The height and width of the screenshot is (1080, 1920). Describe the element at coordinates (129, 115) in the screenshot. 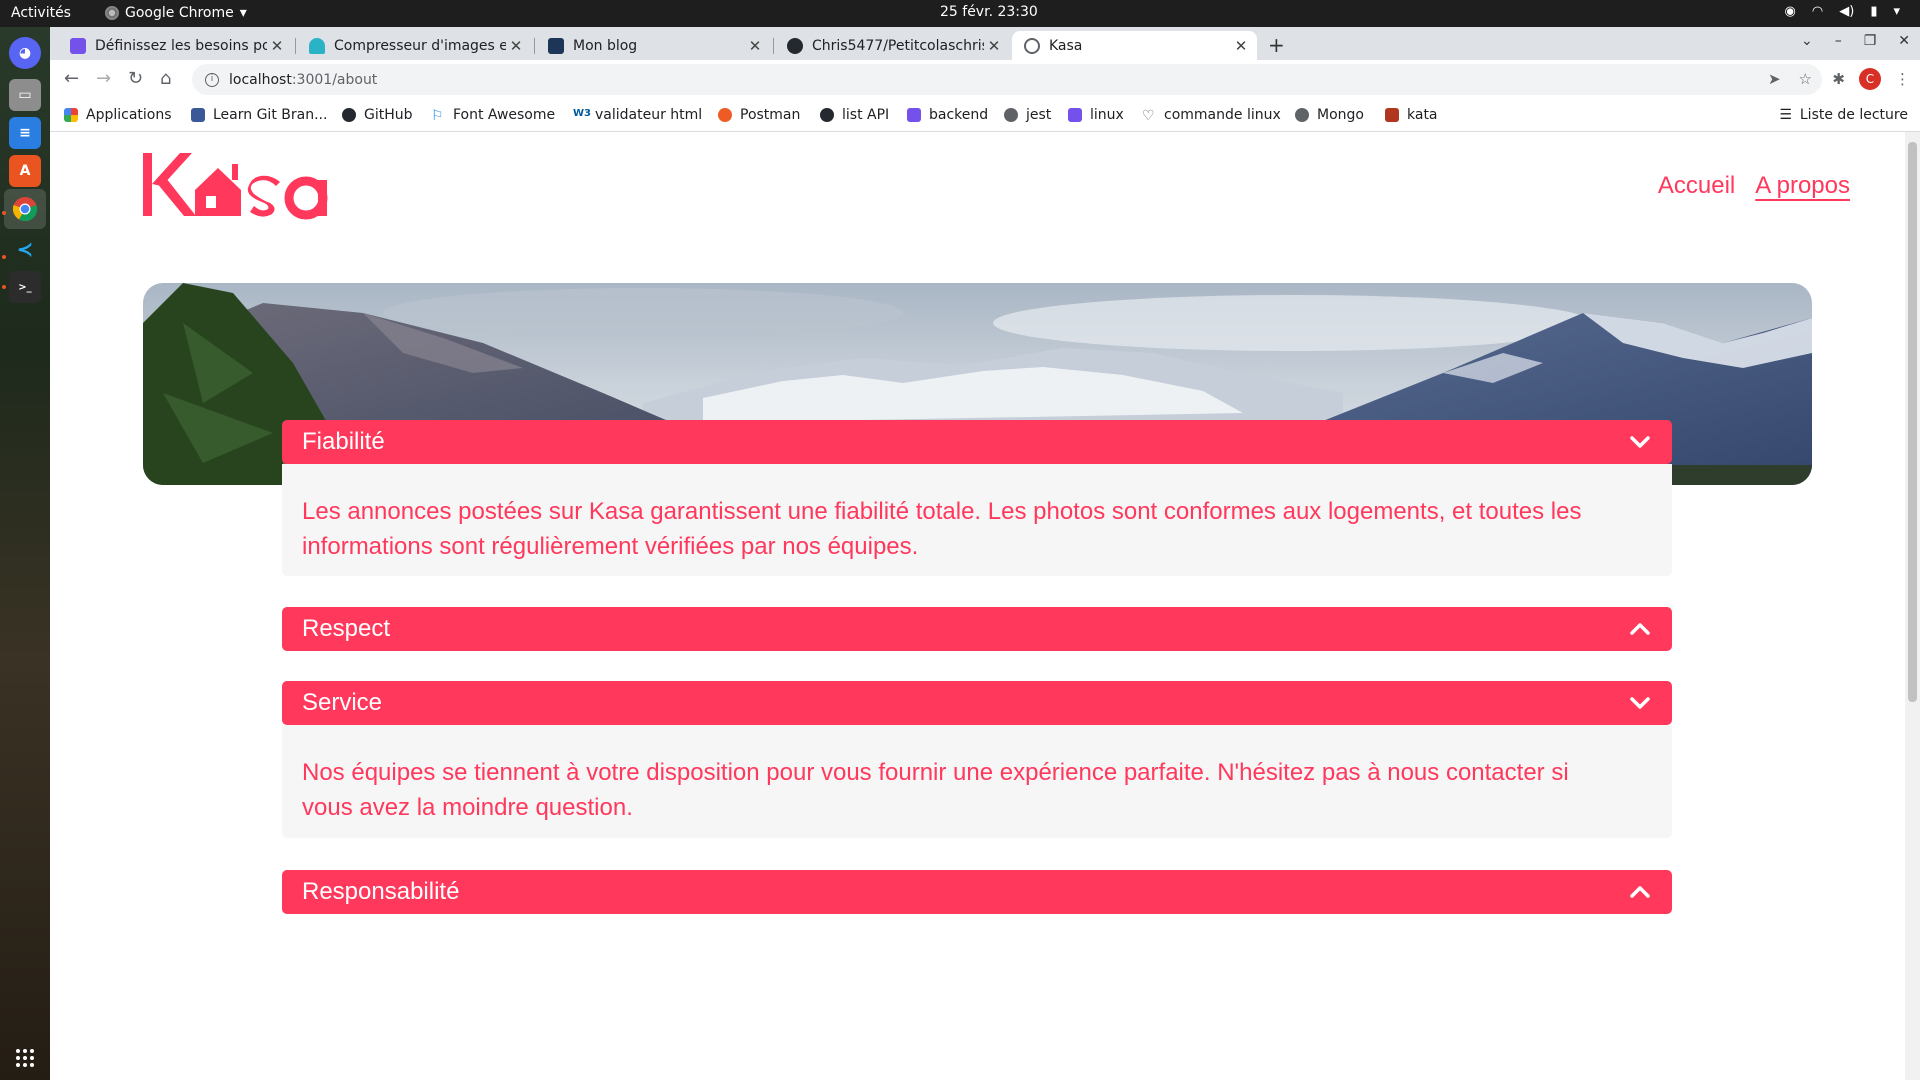

I see `bookmark-label: Applications` at that location.